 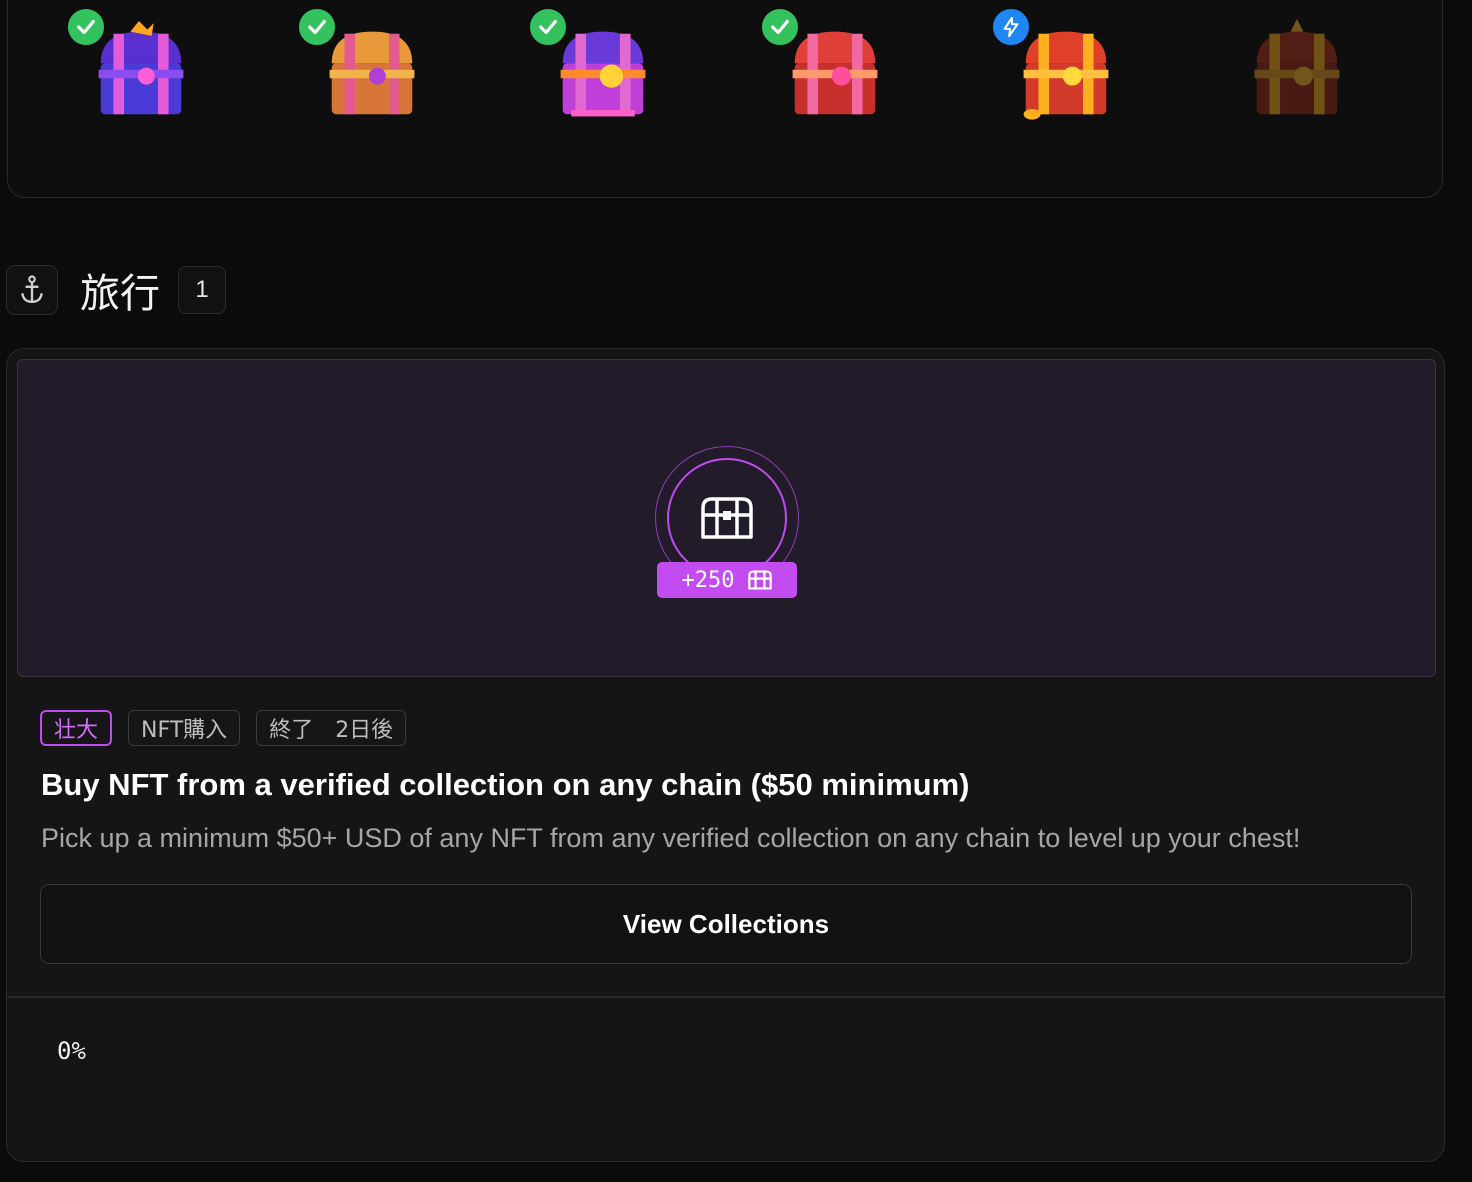 I want to click on tag-category: NFT購入, so click(x=184, y=728).